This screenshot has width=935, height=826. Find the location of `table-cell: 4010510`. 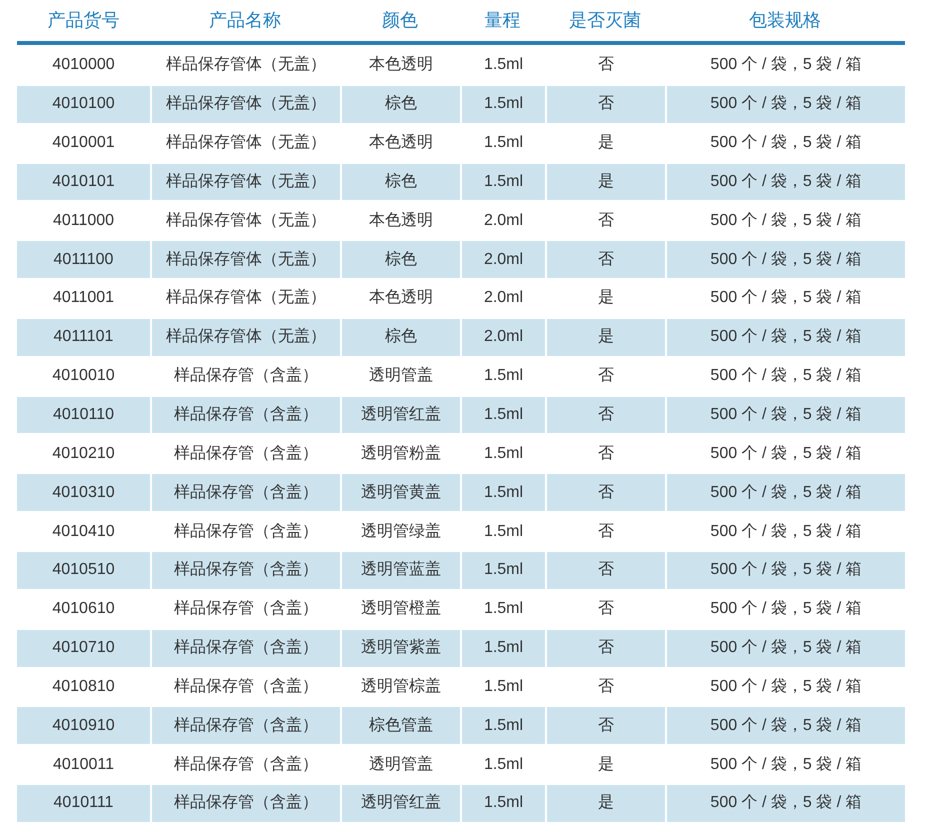

table-cell: 4010510 is located at coordinates (83, 569).